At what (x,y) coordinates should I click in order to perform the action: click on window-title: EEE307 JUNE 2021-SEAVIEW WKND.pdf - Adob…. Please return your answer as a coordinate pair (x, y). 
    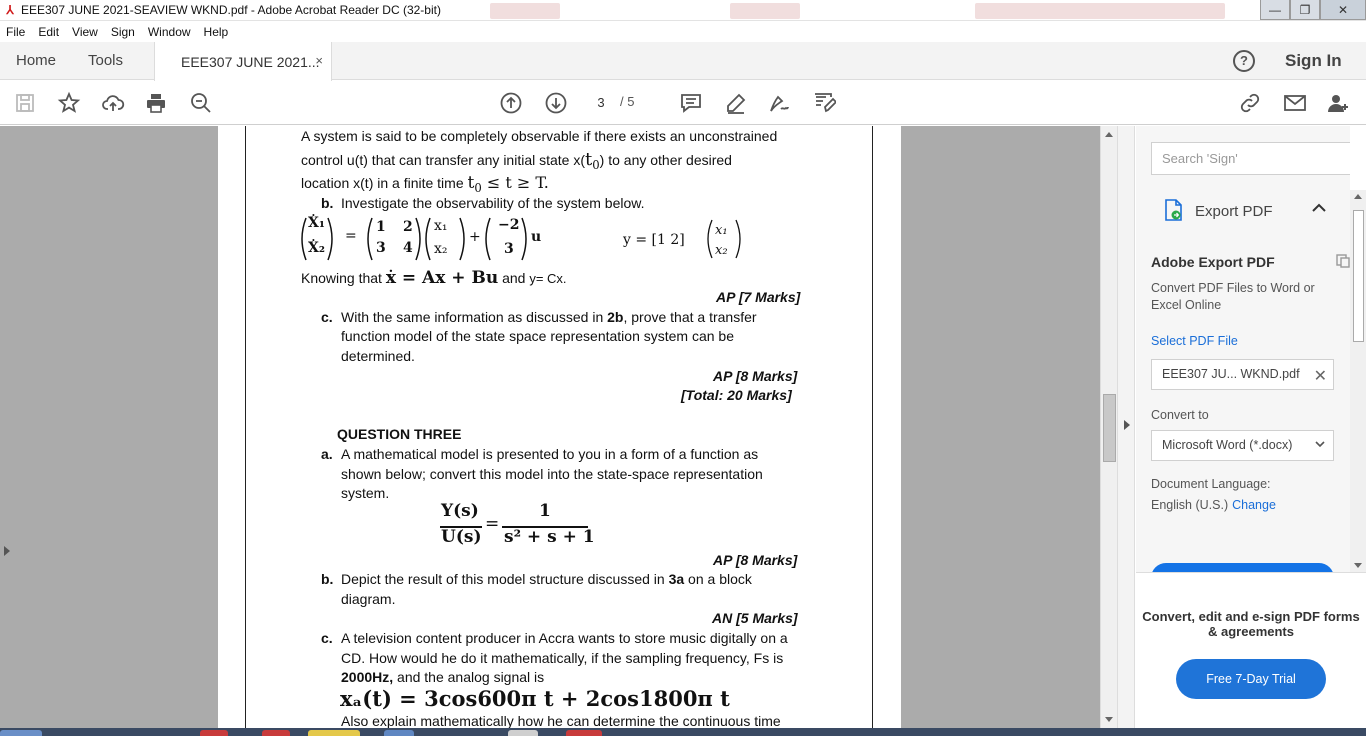
    Looking at the image, I should click on (231, 10).